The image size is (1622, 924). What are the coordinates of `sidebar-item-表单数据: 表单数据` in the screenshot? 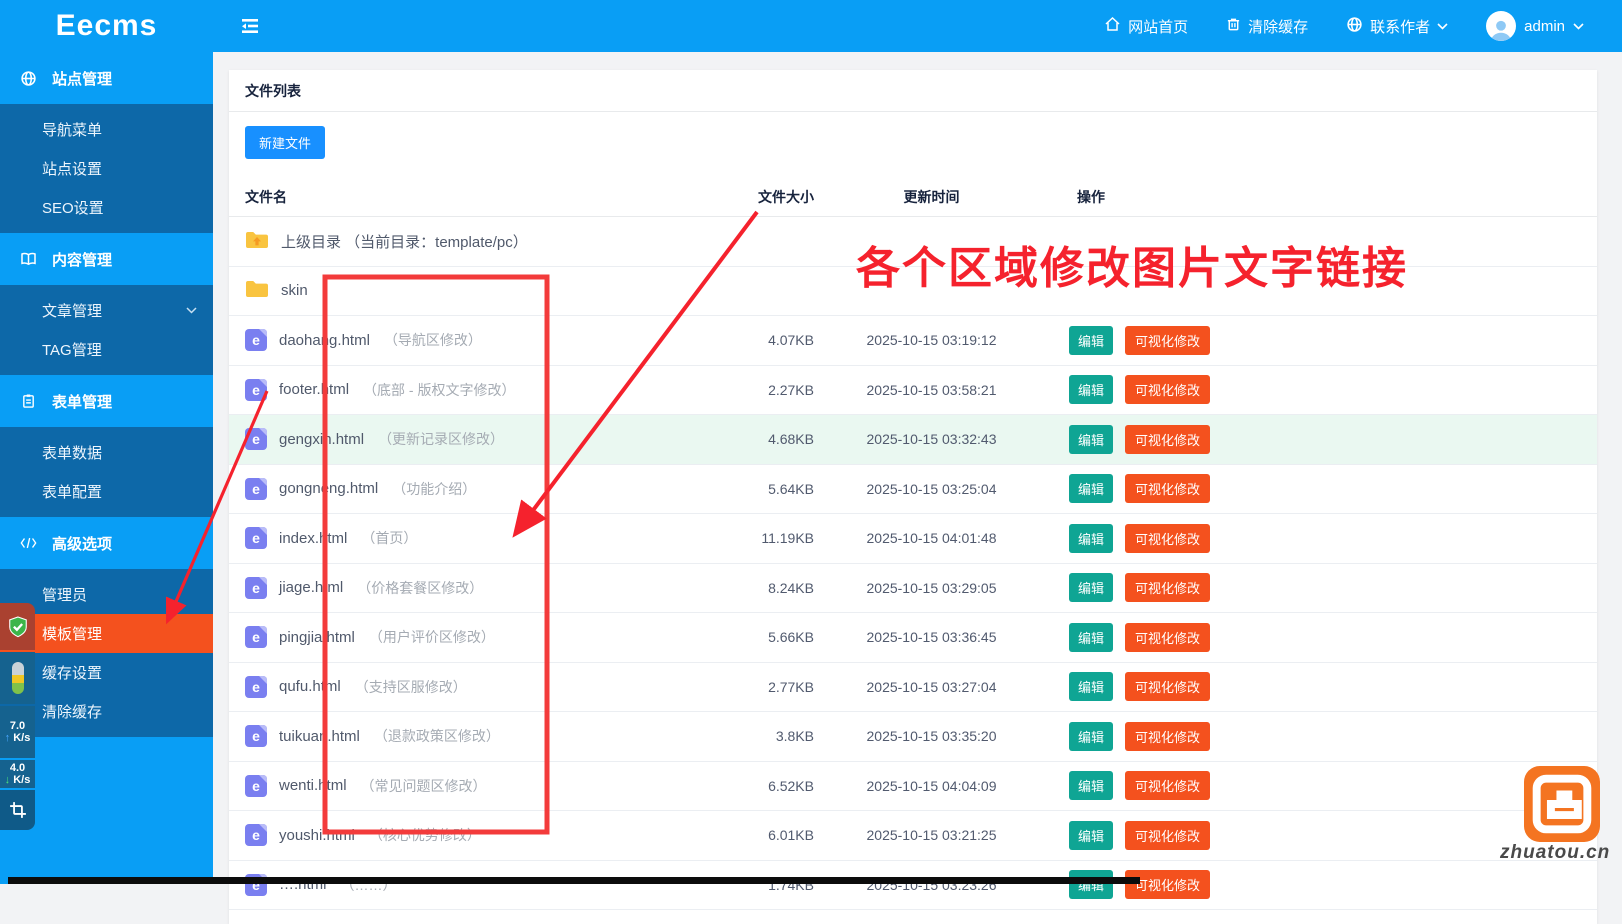 It's located at (106, 452).